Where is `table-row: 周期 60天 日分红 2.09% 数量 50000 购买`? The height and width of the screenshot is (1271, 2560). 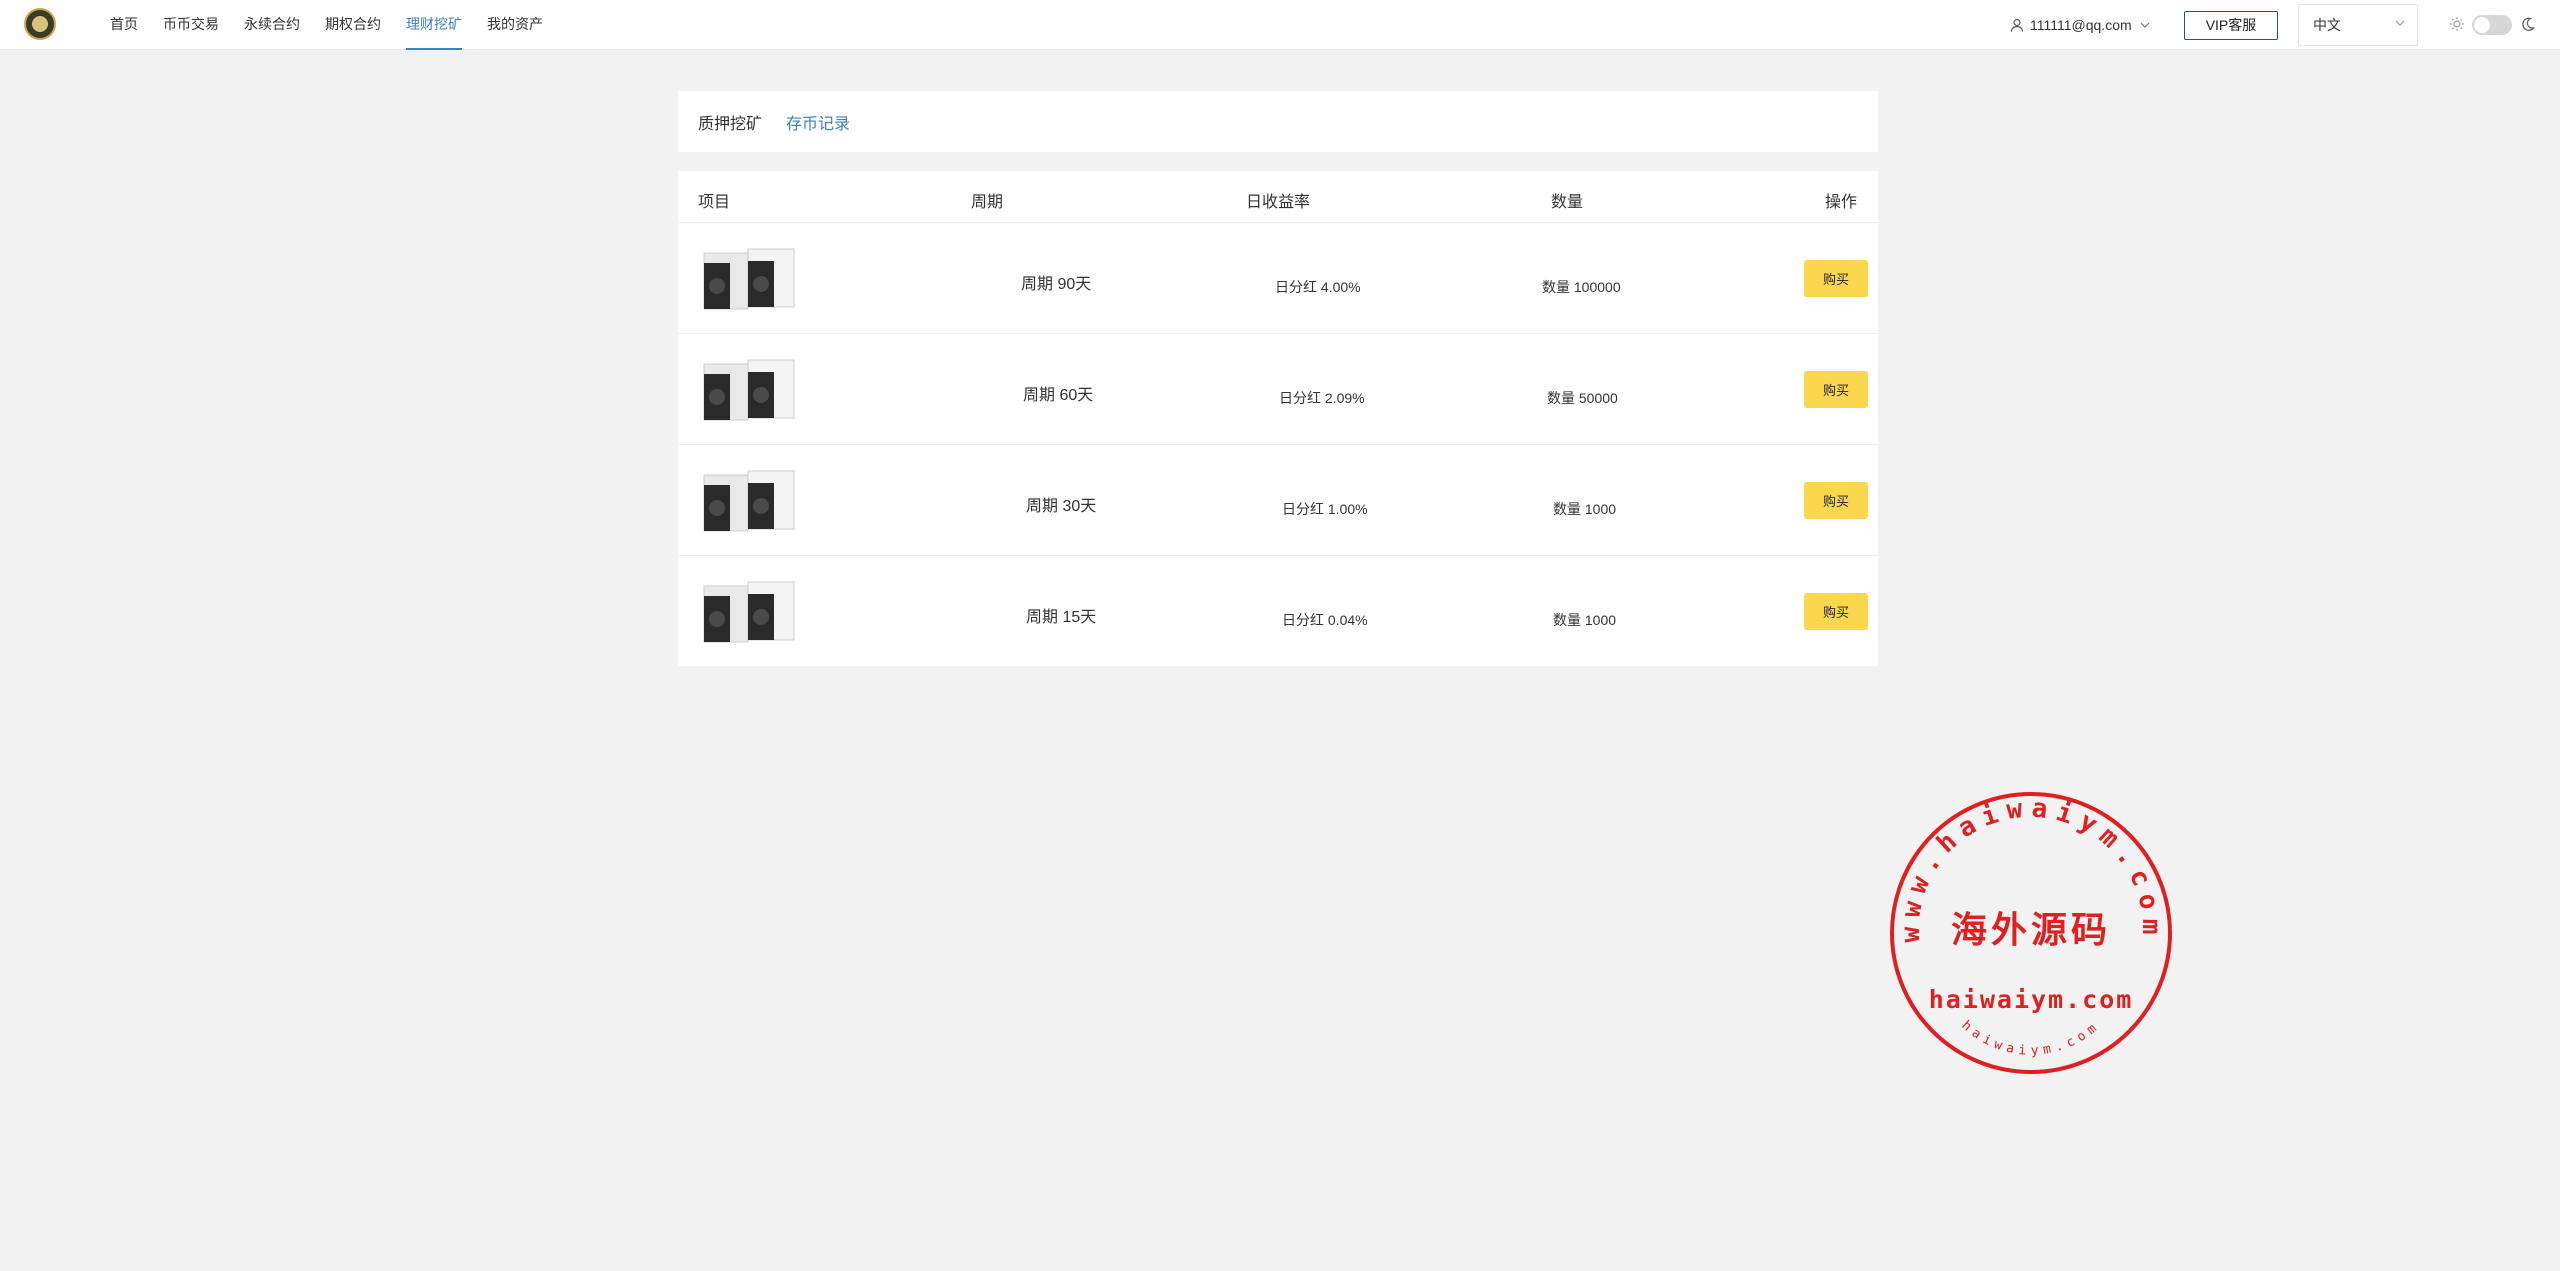
table-row: 周期 60天 日分红 2.09% 数量 50000 购买 is located at coordinates (1278, 389).